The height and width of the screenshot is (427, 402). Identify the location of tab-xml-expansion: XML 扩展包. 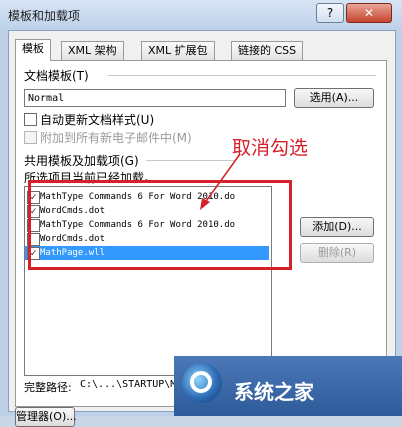
(178, 50).